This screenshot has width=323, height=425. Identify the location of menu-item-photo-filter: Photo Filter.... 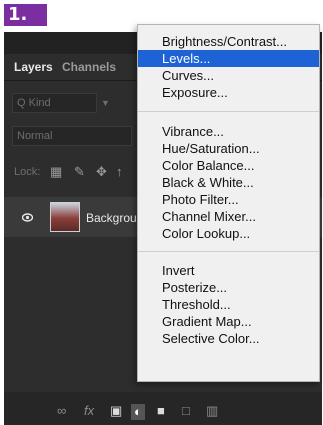
(228, 199).